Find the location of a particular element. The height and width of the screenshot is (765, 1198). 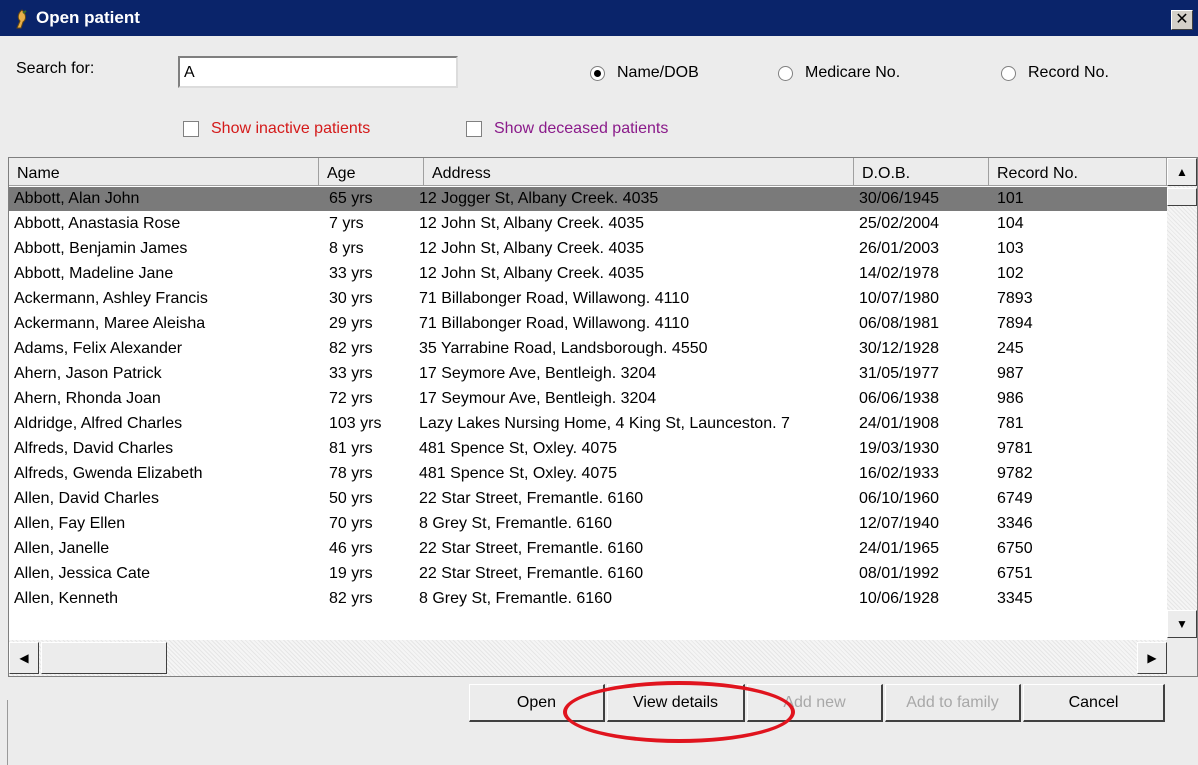

horizontal-scrollbar: ◀ ▶ is located at coordinates (588, 658).